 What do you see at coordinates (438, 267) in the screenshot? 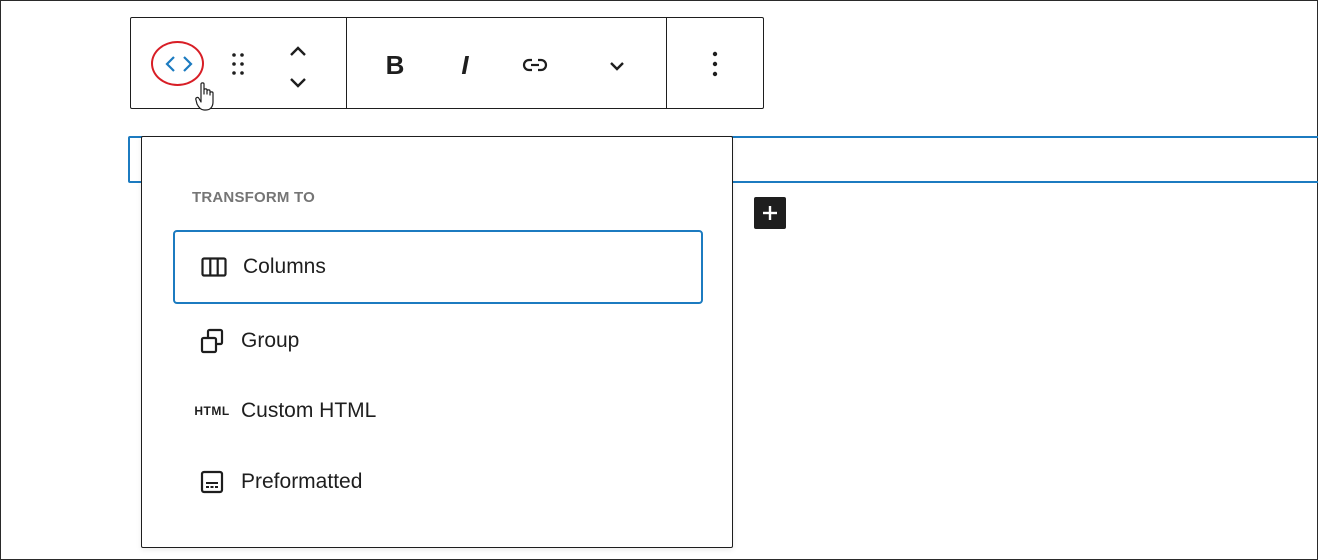
I see `menu-item-columns: Columns` at bounding box center [438, 267].